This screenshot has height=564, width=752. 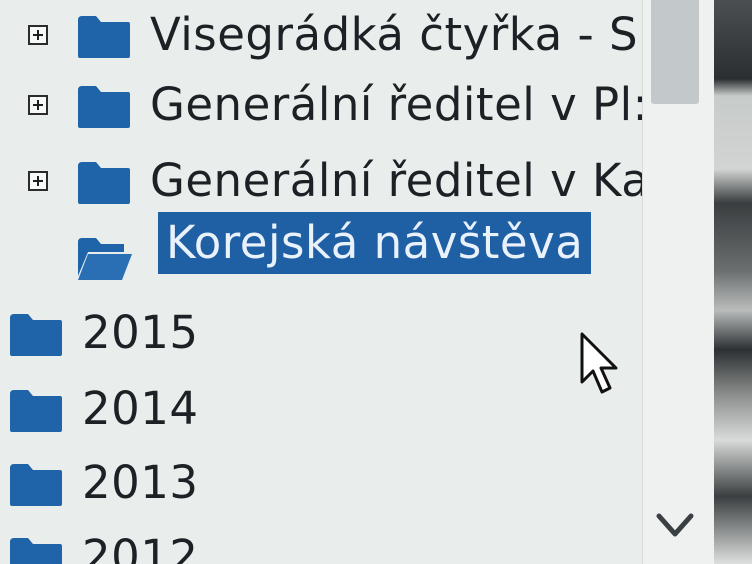 What do you see at coordinates (675, 52) in the screenshot?
I see `scroll-thumb` at bounding box center [675, 52].